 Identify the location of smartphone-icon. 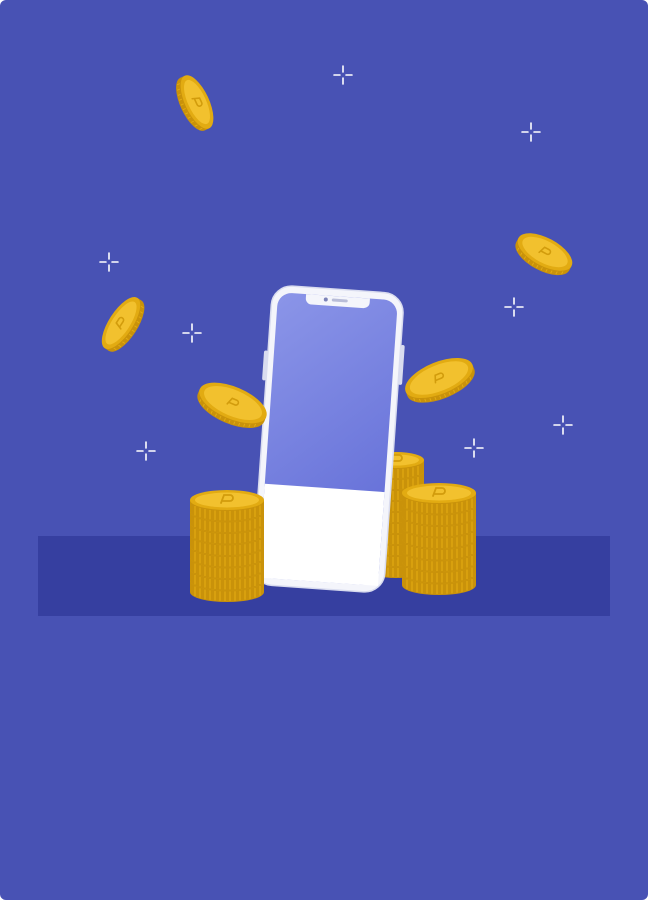
(328, 439).